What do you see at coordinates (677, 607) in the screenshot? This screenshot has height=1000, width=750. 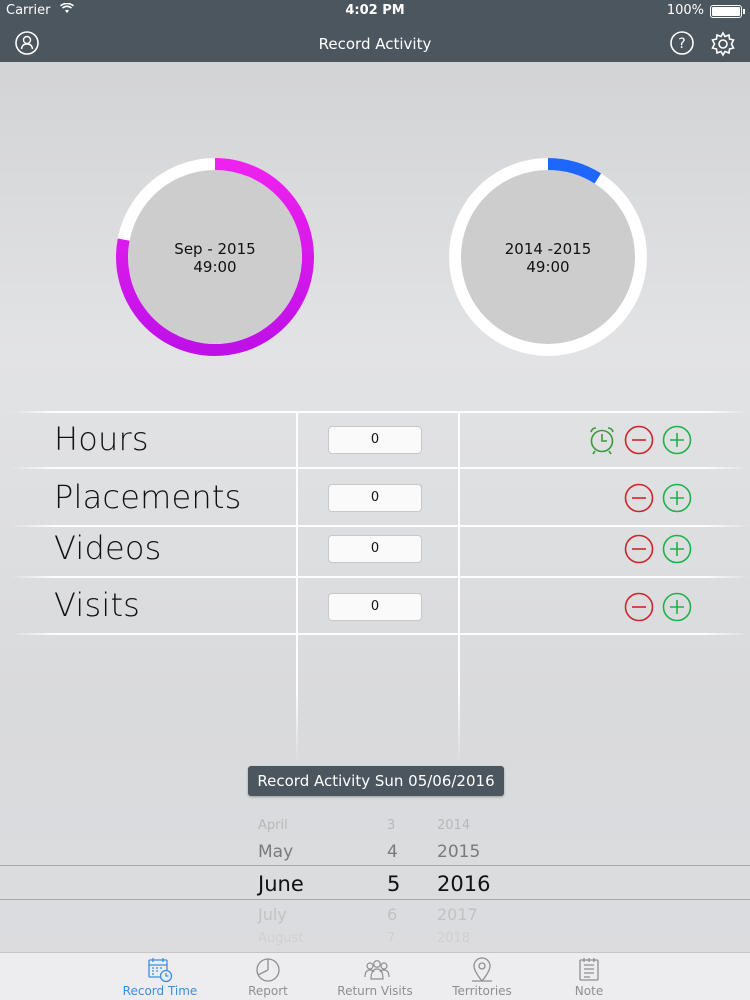 I see `visits-plus-button` at bounding box center [677, 607].